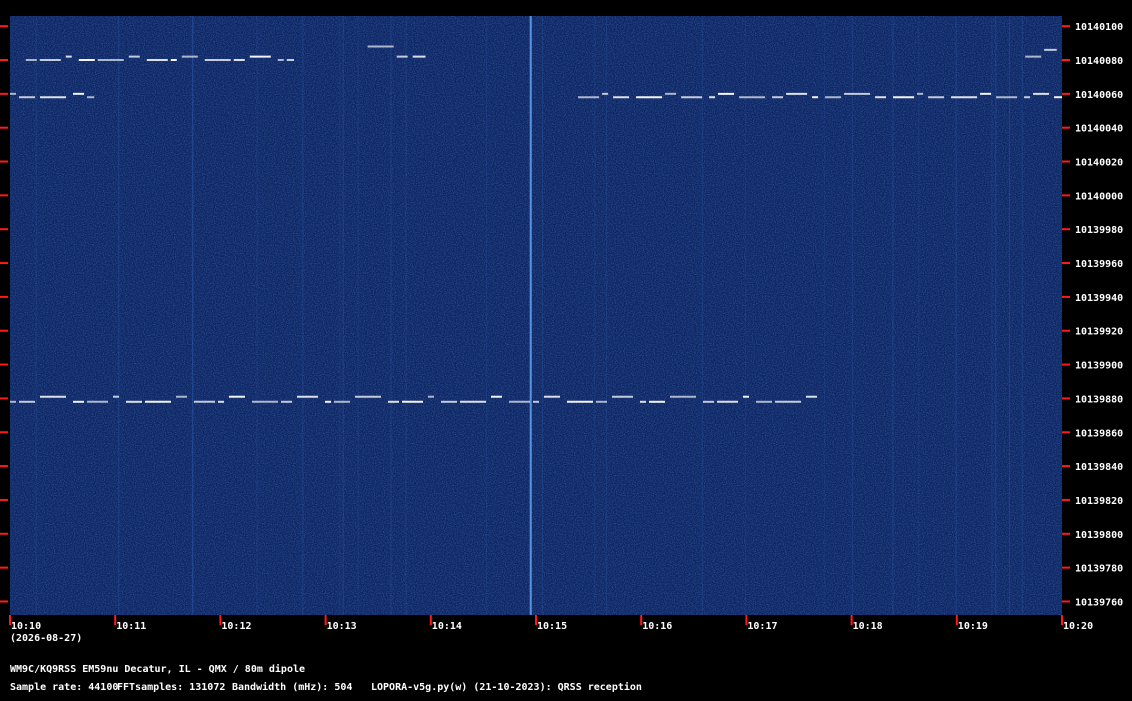  What do you see at coordinates (4, 314) in the screenshot?
I see `left-tick-marks` at bounding box center [4, 314].